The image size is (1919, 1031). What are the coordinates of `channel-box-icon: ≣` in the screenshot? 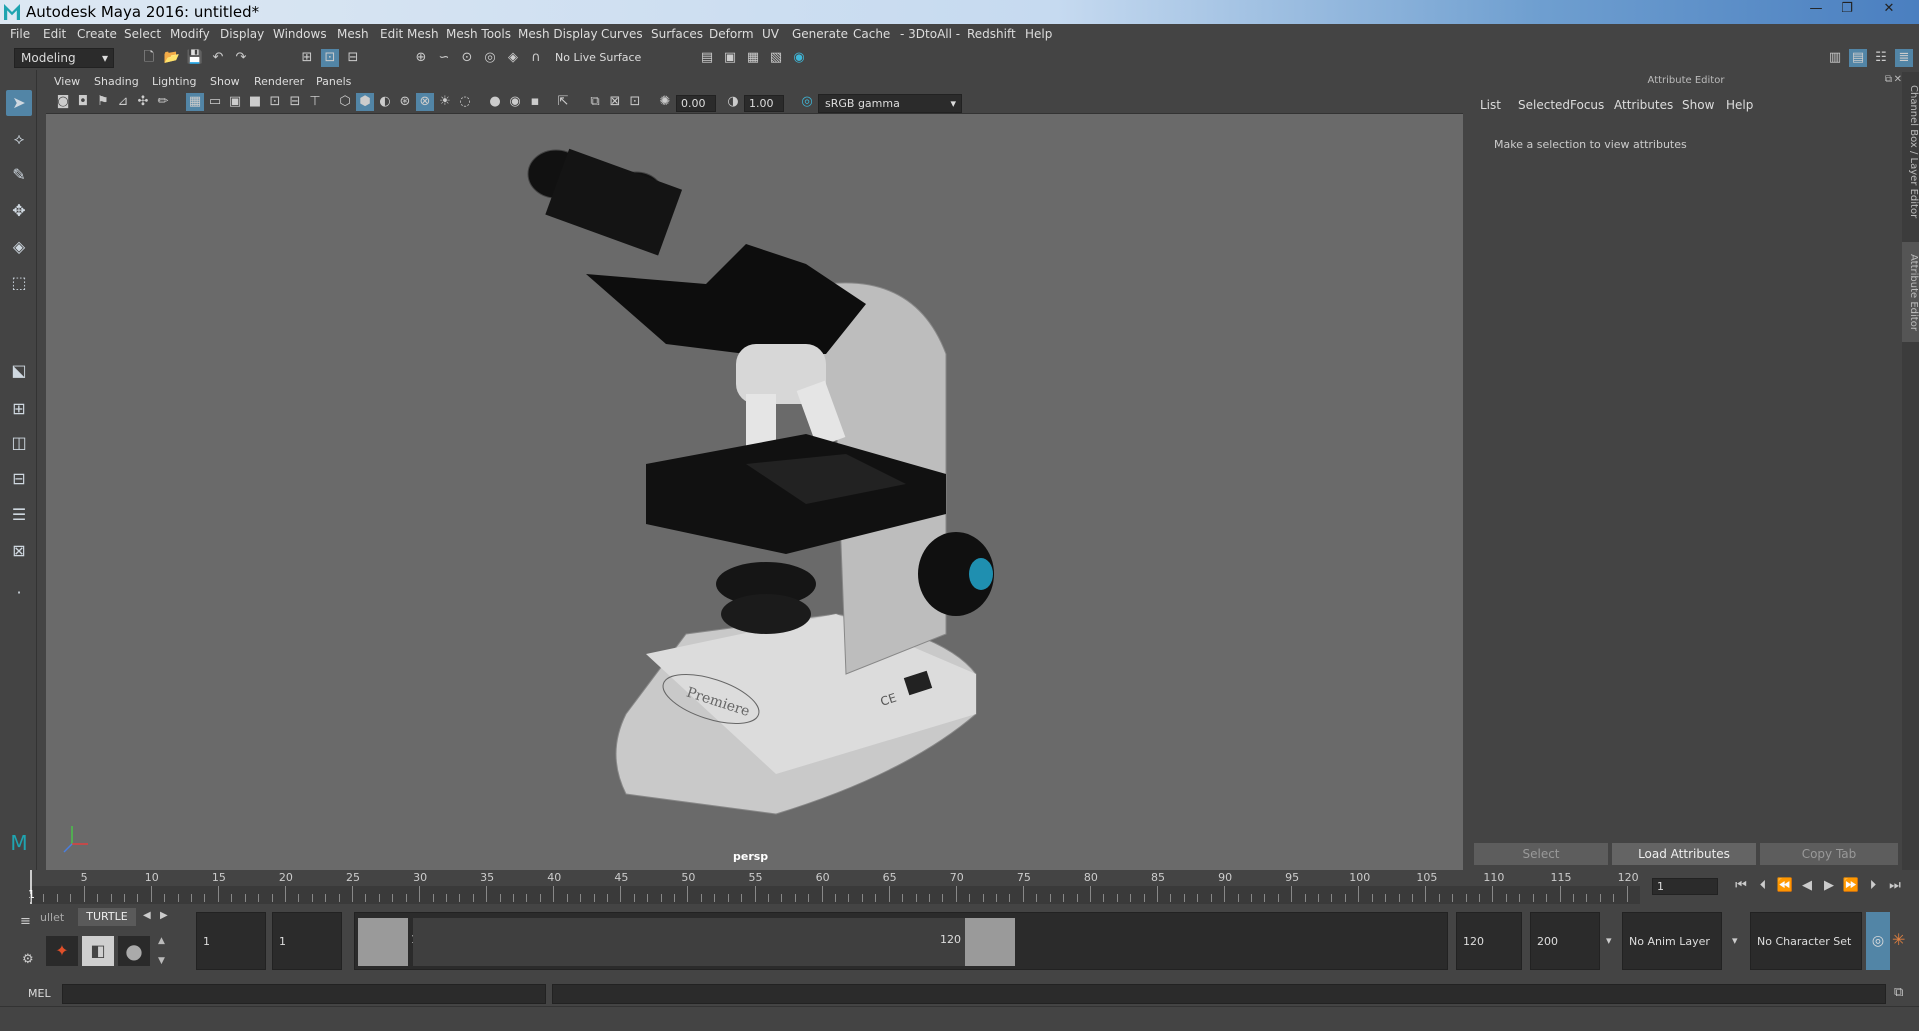 It's located at (1904, 58).